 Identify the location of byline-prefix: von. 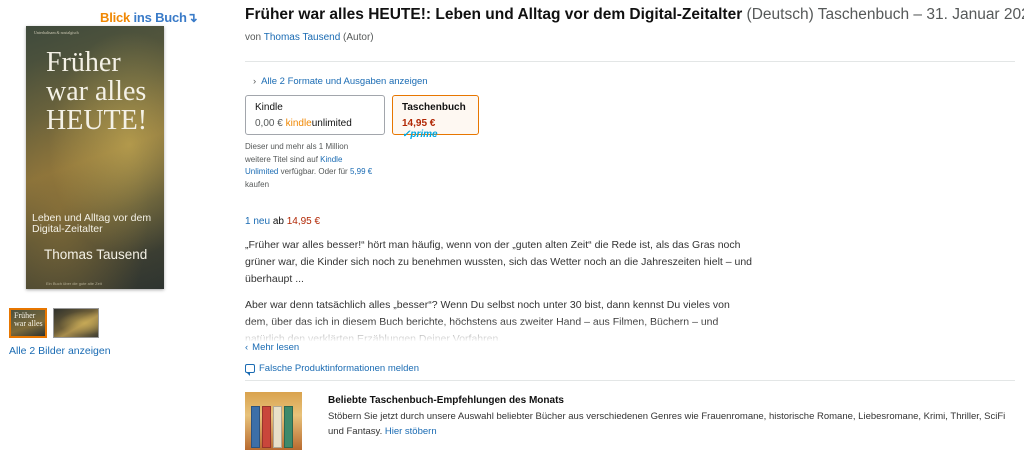
(253, 37).